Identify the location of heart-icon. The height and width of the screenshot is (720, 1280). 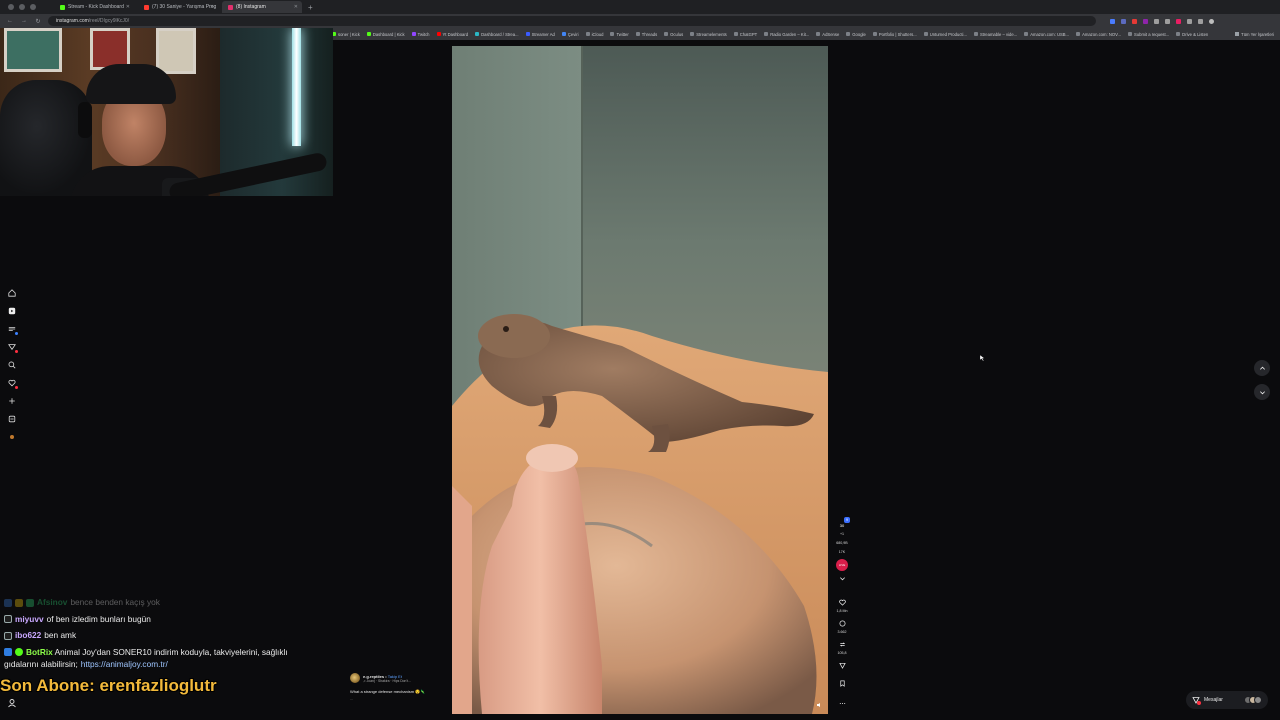
(12, 383).